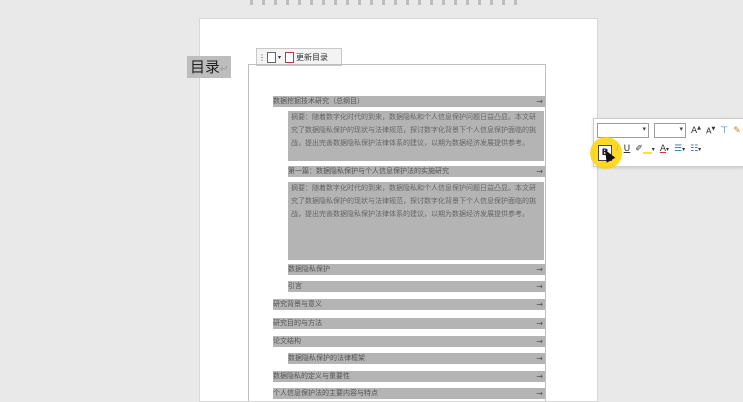  What do you see at coordinates (205, 67) in the screenshot?
I see `toc-title-text: 目录` at bounding box center [205, 67].